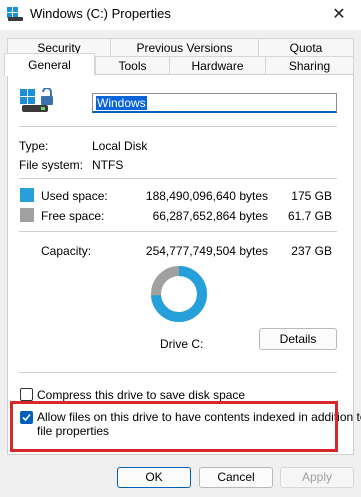 This screenshot has width=361, height=497. Describe the element at coordinates (121, 103) in the screenshot. I see `drive-name-text: Windows` at that location.